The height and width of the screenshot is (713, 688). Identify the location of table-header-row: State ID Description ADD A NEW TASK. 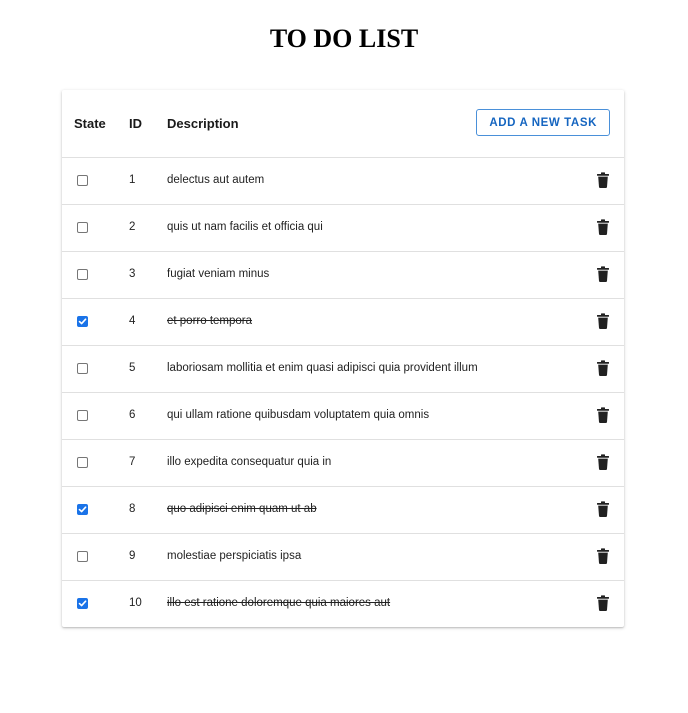
(343, 124).